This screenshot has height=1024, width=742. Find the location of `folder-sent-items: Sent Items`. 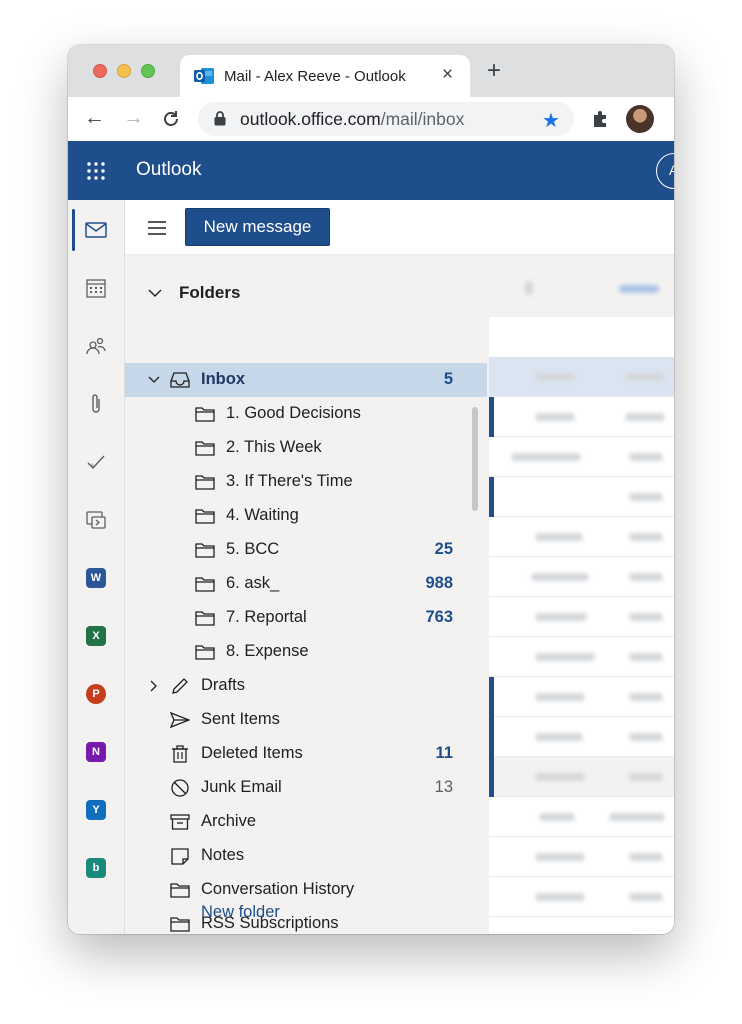

folder-sent-items: Sent Items is located at coordinates (306, 720).